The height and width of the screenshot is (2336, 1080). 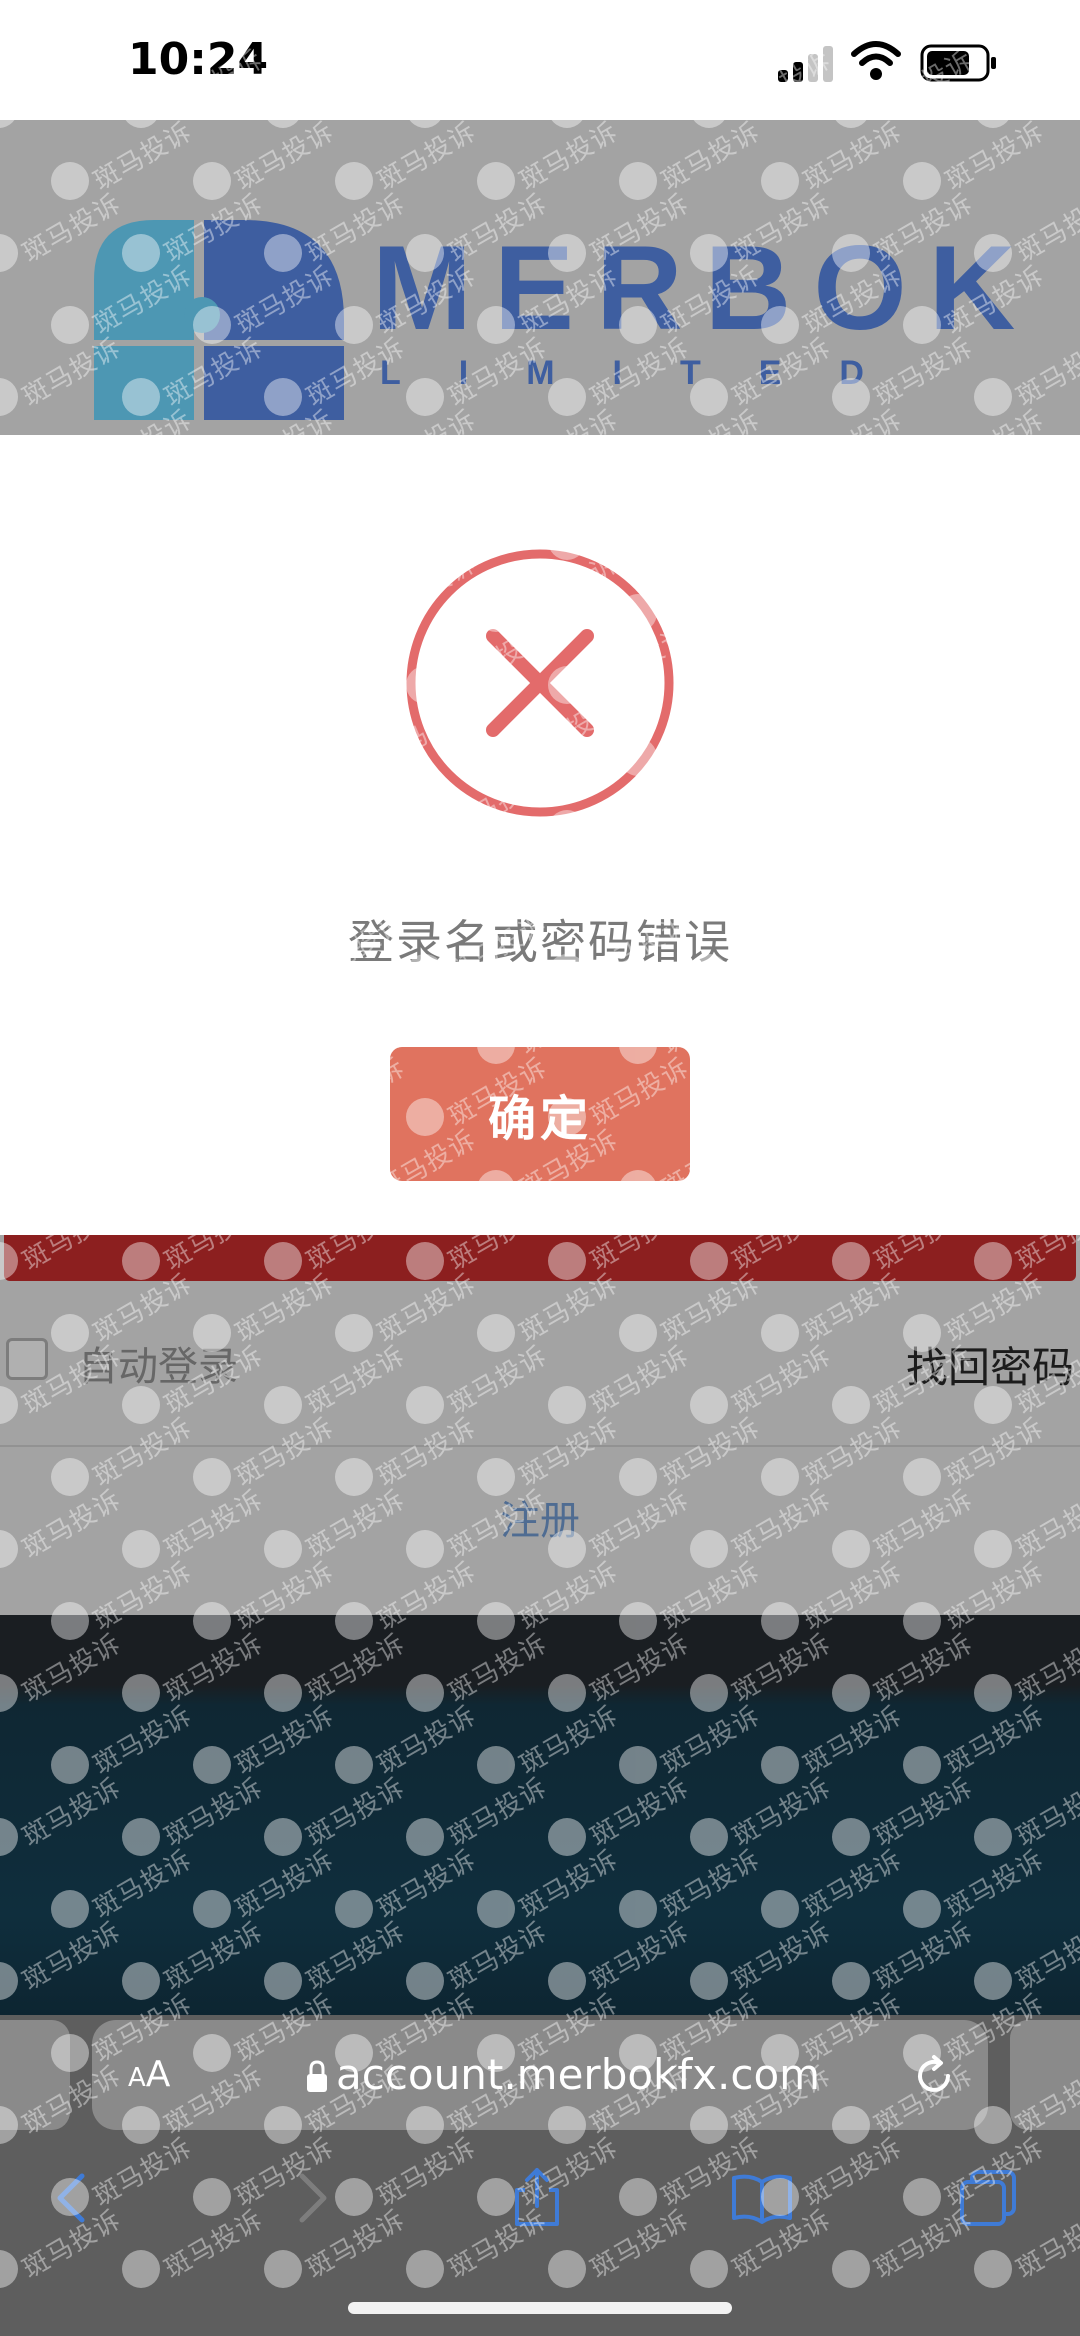 I want to click on tabs-icon, so click(x=988, y=2198).